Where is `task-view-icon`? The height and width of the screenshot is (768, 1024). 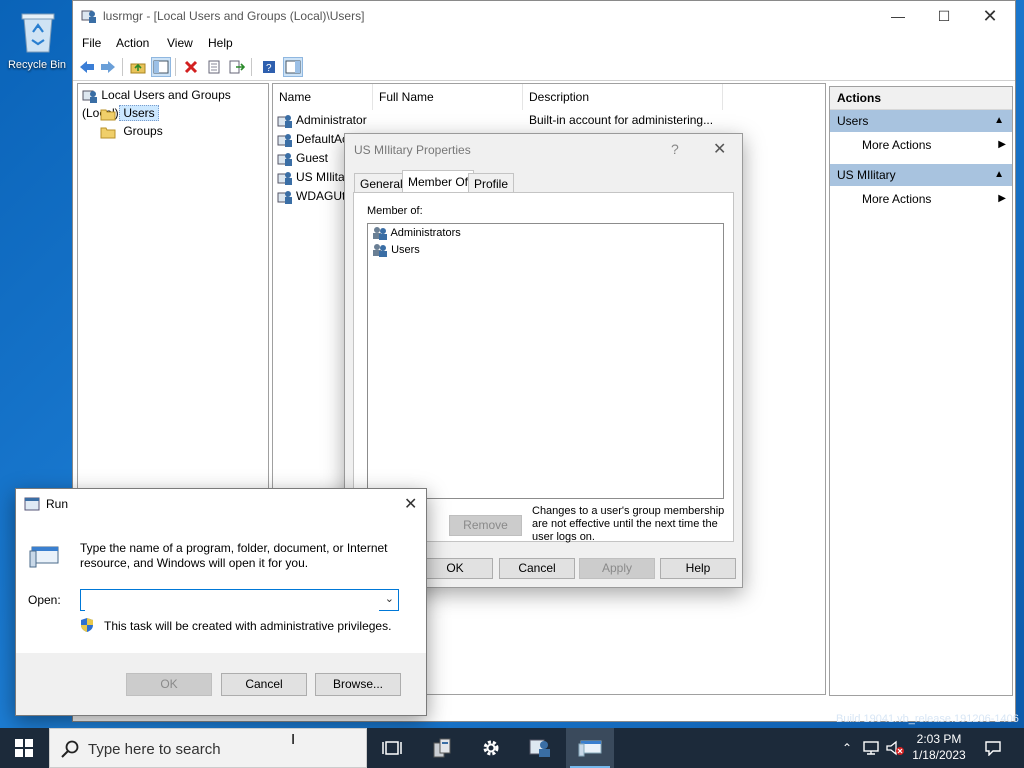
task-view-icon is located at coordinates (392, 748).